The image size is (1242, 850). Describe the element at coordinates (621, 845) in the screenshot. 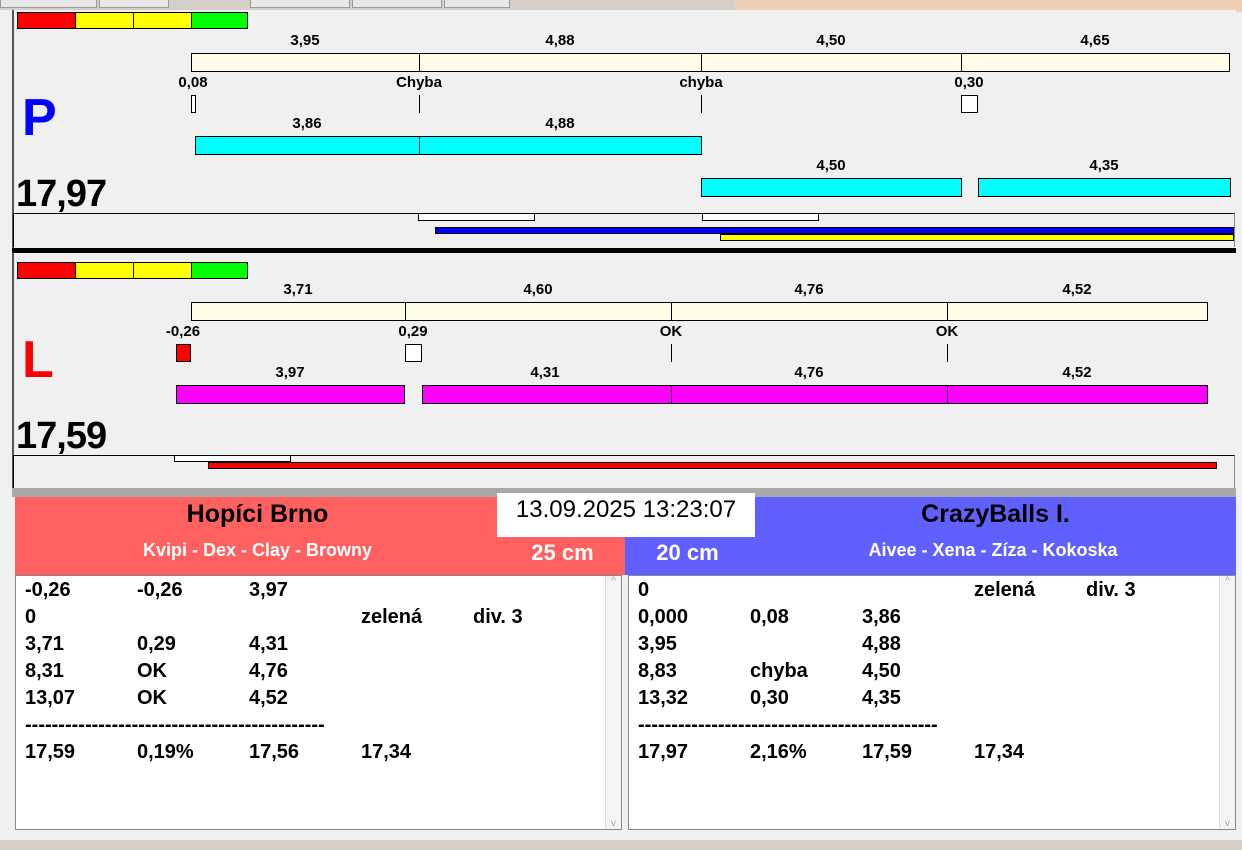

I see `status-bar` at that location.